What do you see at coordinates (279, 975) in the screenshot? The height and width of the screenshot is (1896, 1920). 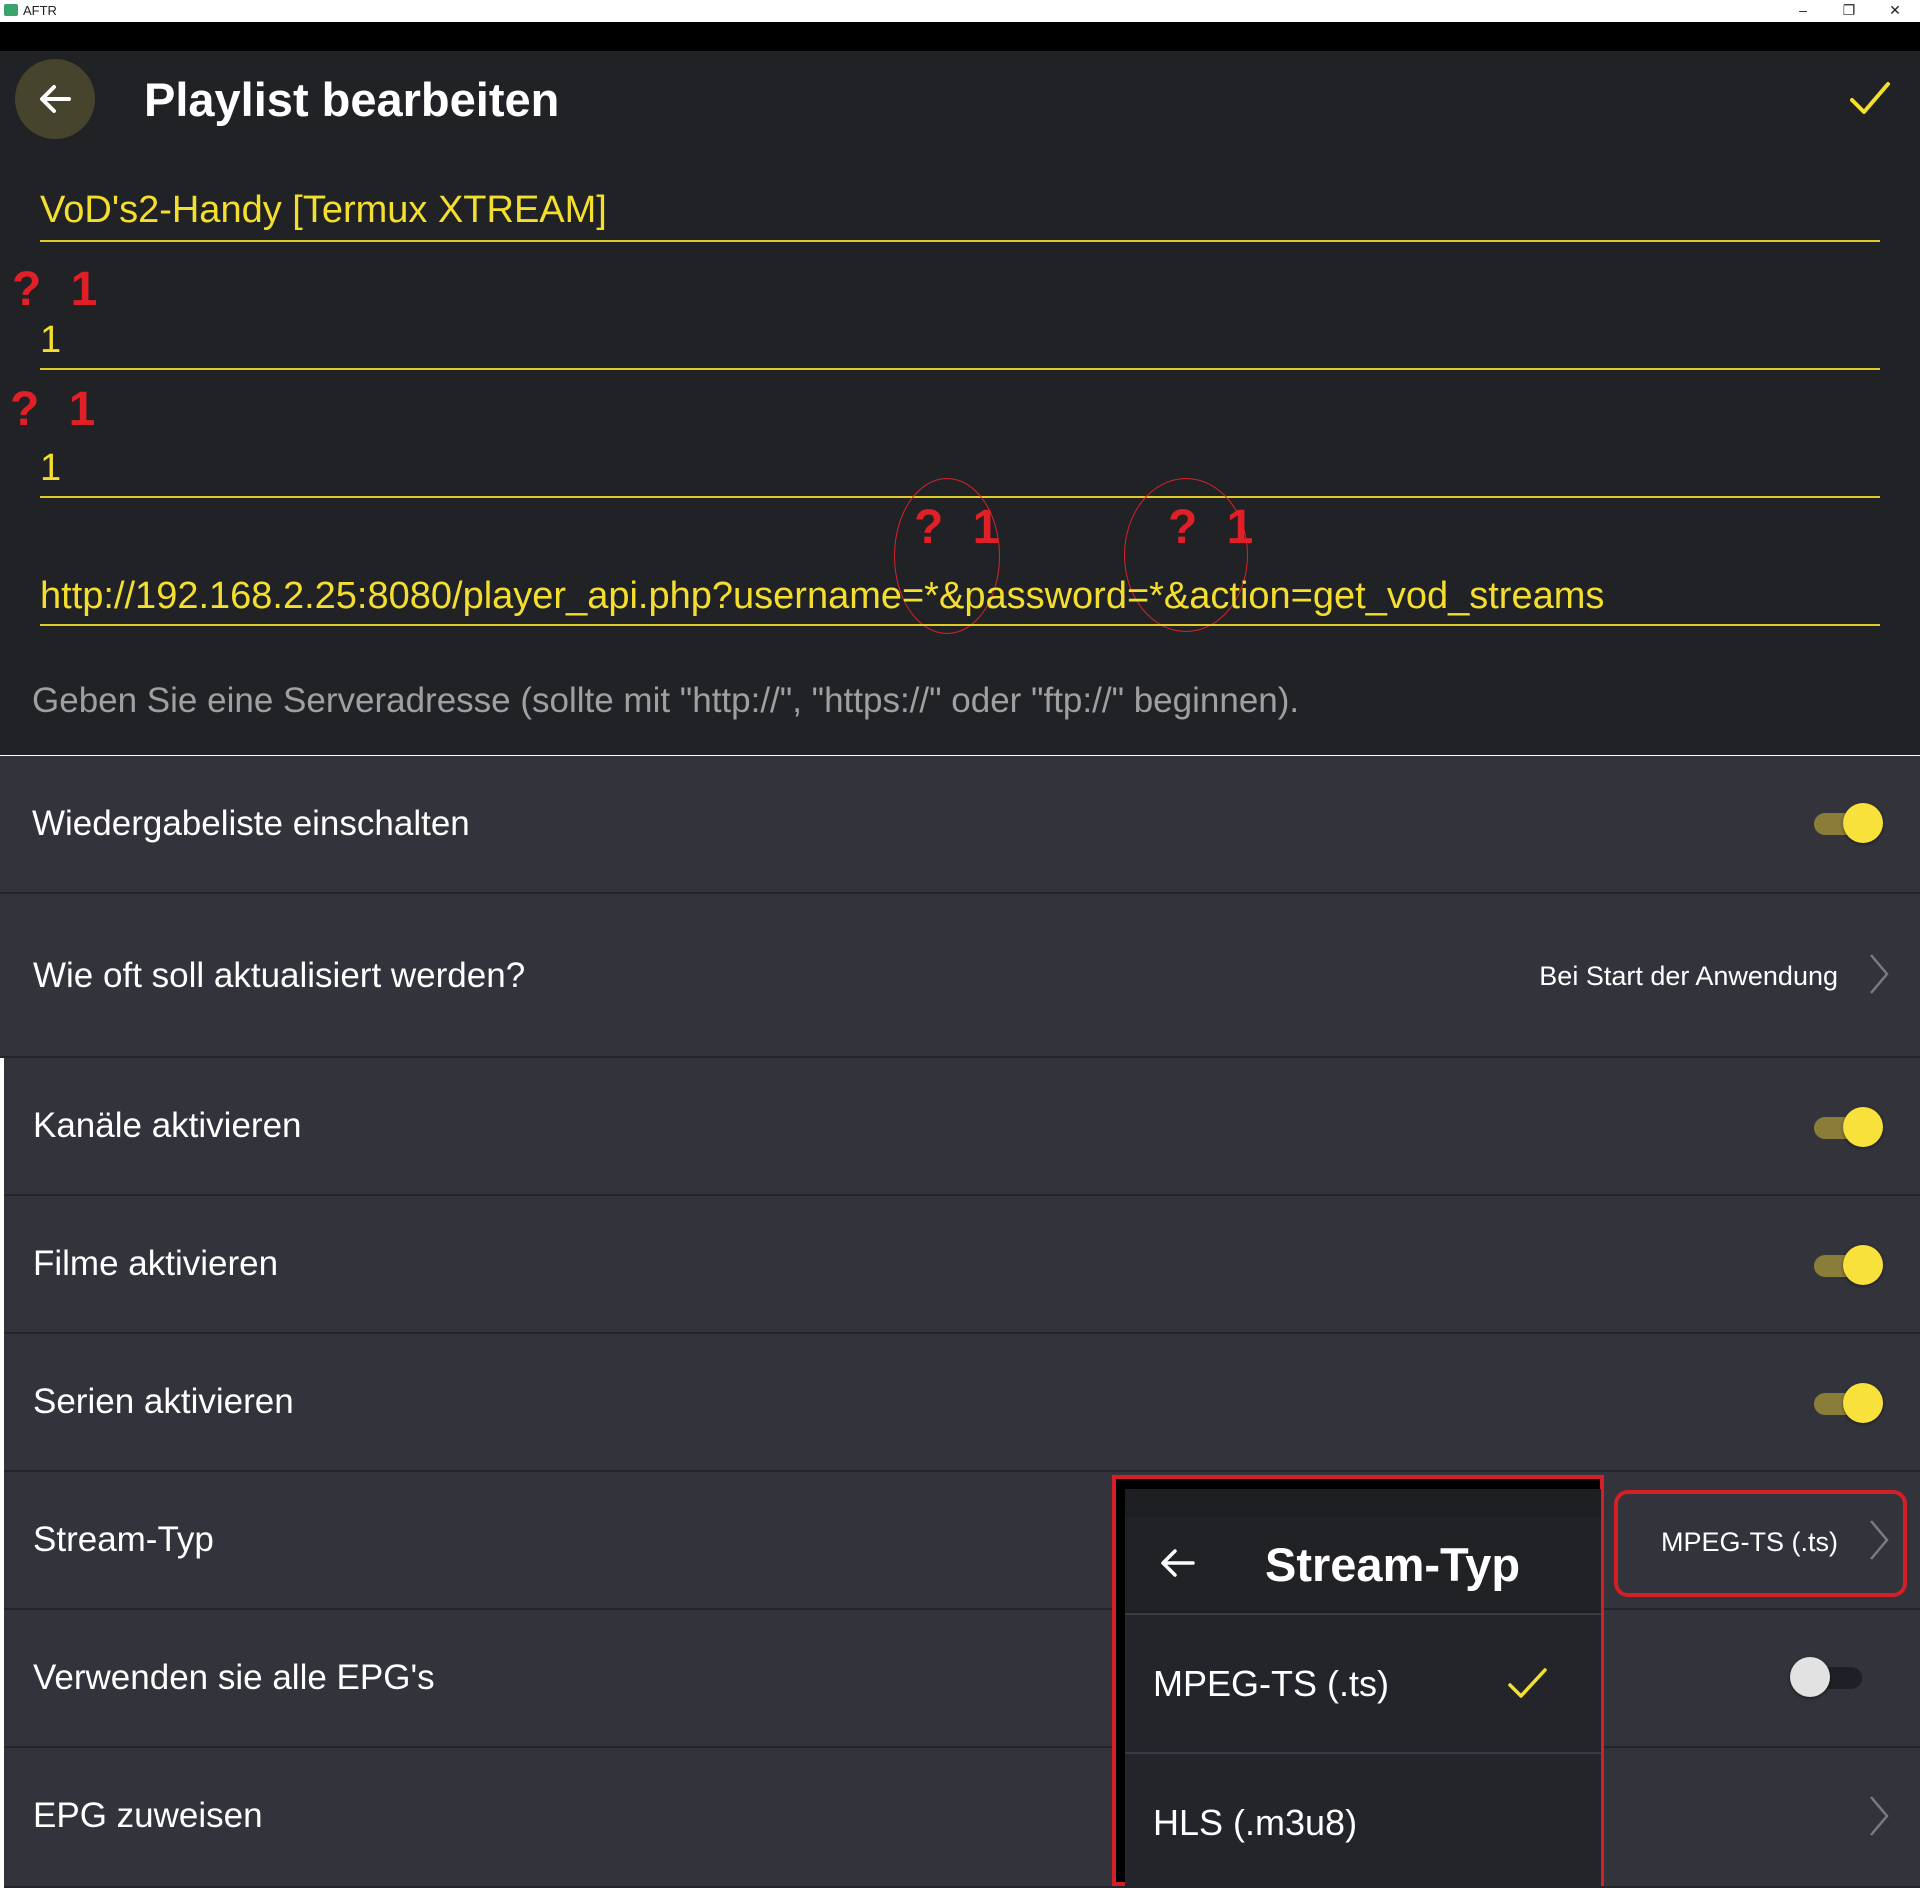 I see `row-label: Wie oft soll aktualisiert werden?` at bounding box center [279, 975].